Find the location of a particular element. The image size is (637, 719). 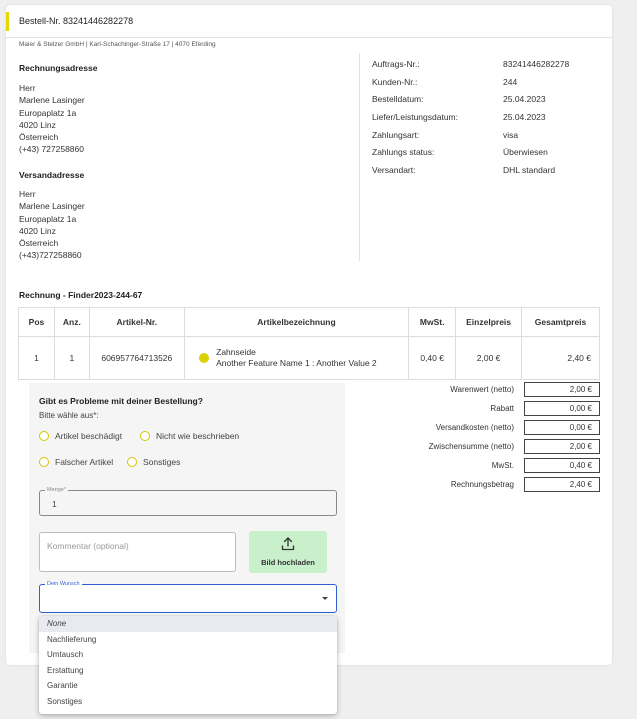

shipping-line: Österreich is located at coordinates (39, 243).